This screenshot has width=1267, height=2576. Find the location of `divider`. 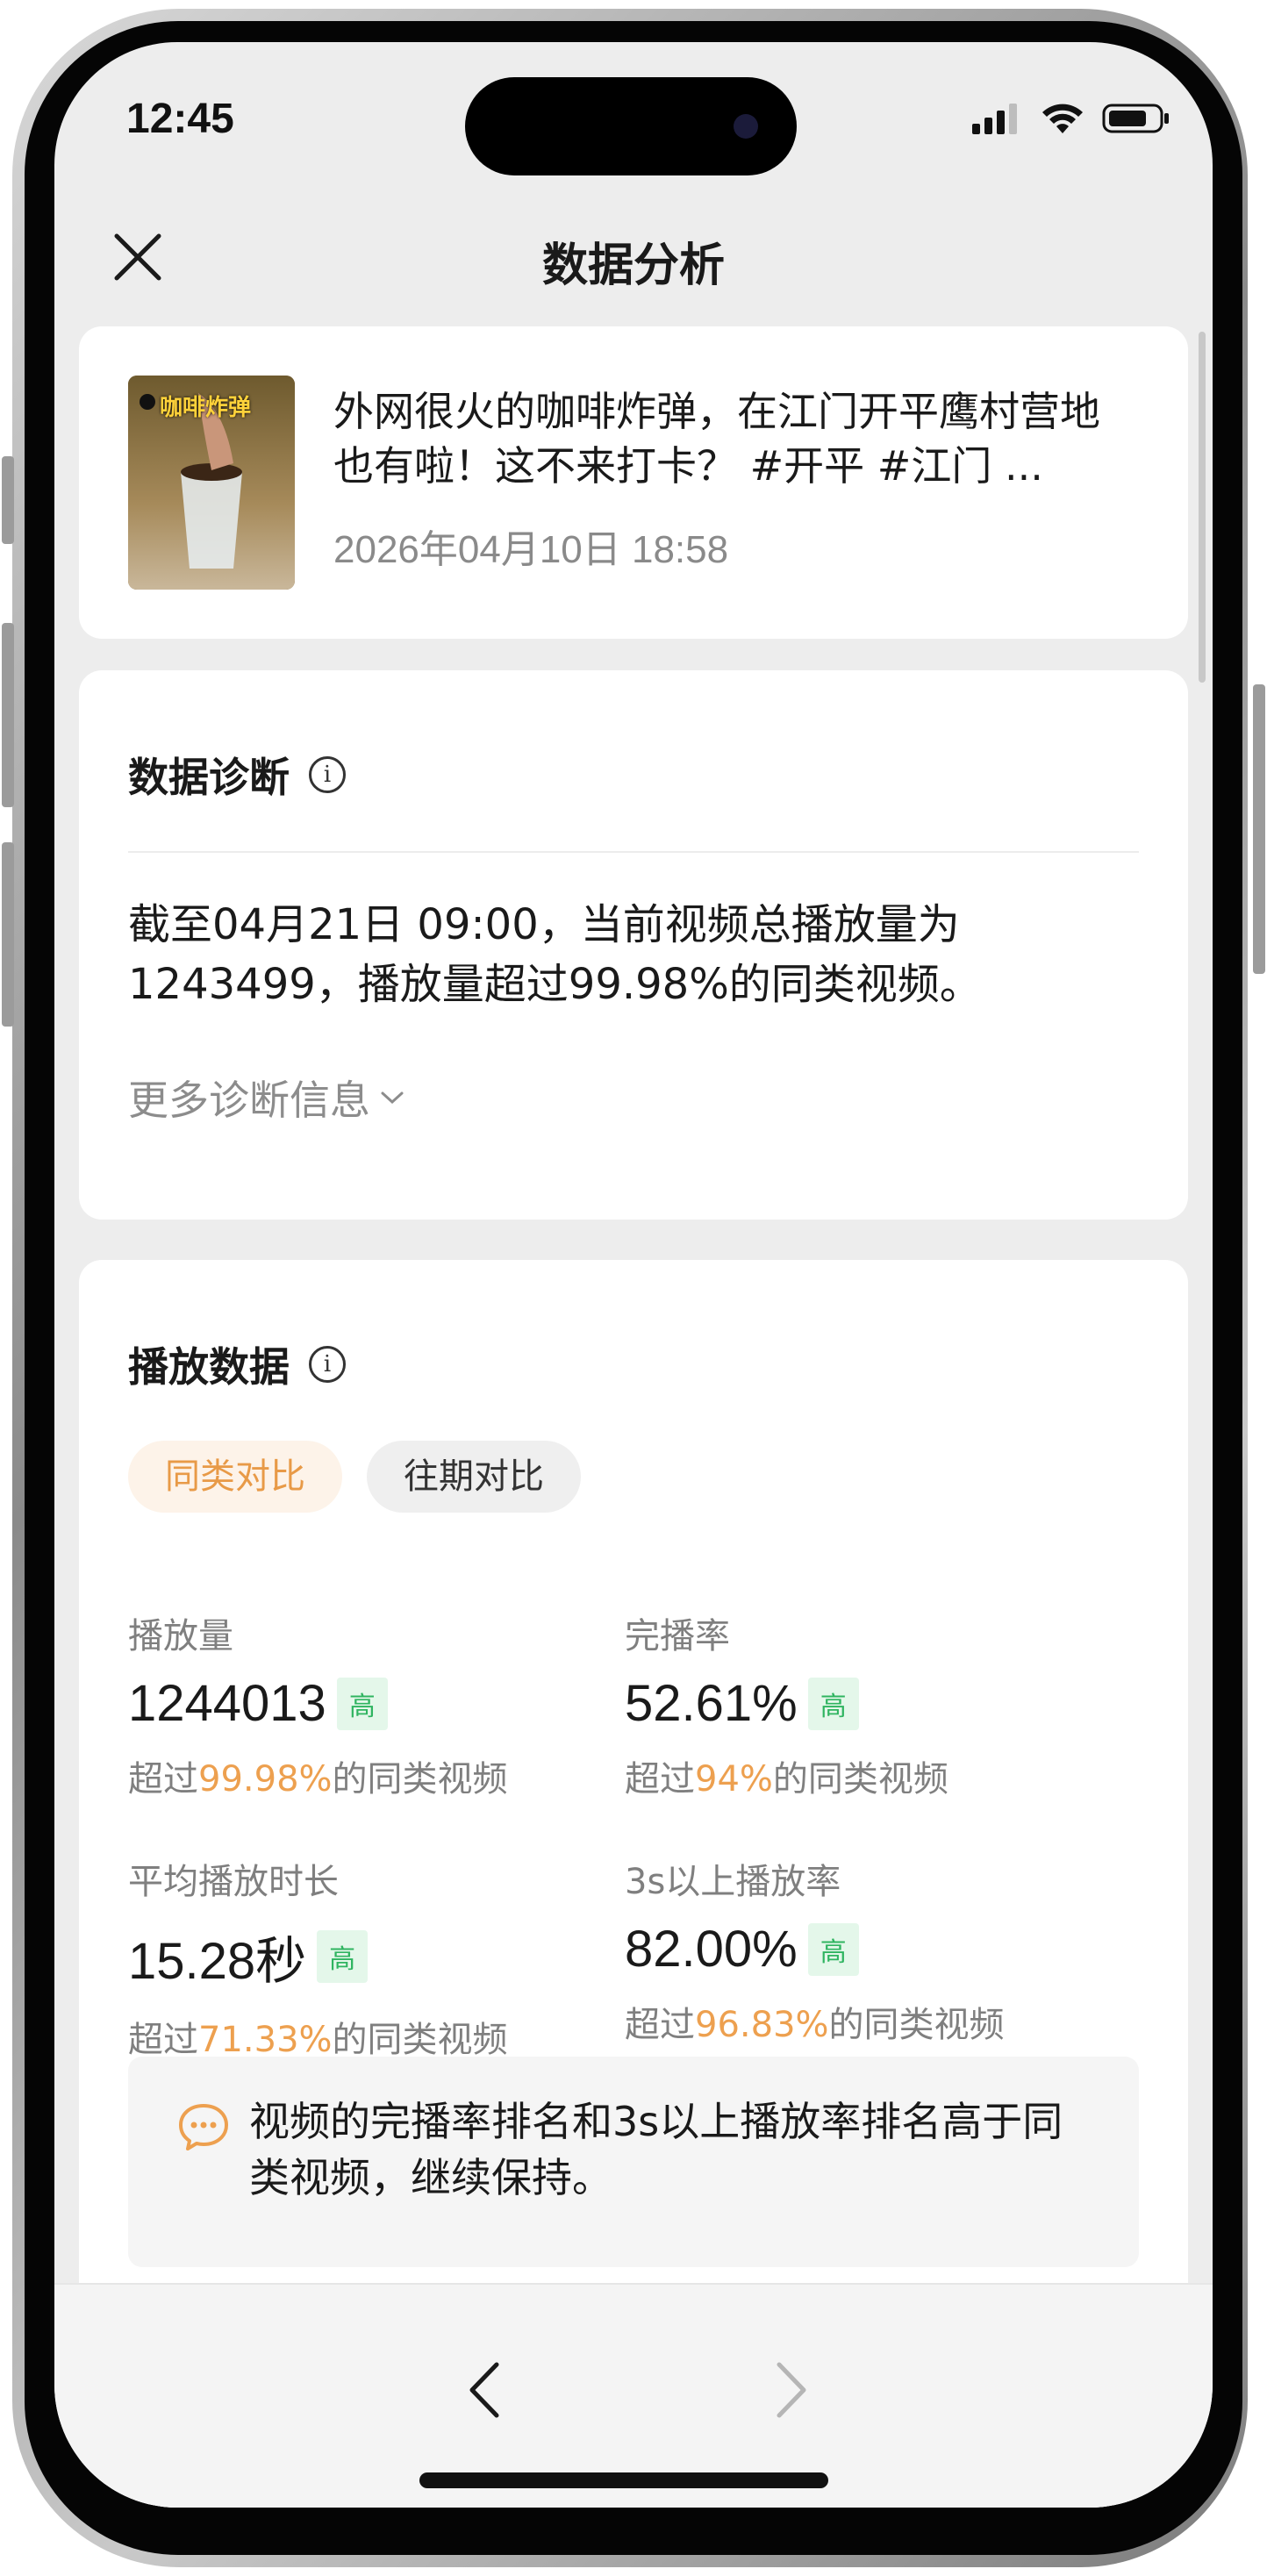

divider is located at coordinates (633, 852).